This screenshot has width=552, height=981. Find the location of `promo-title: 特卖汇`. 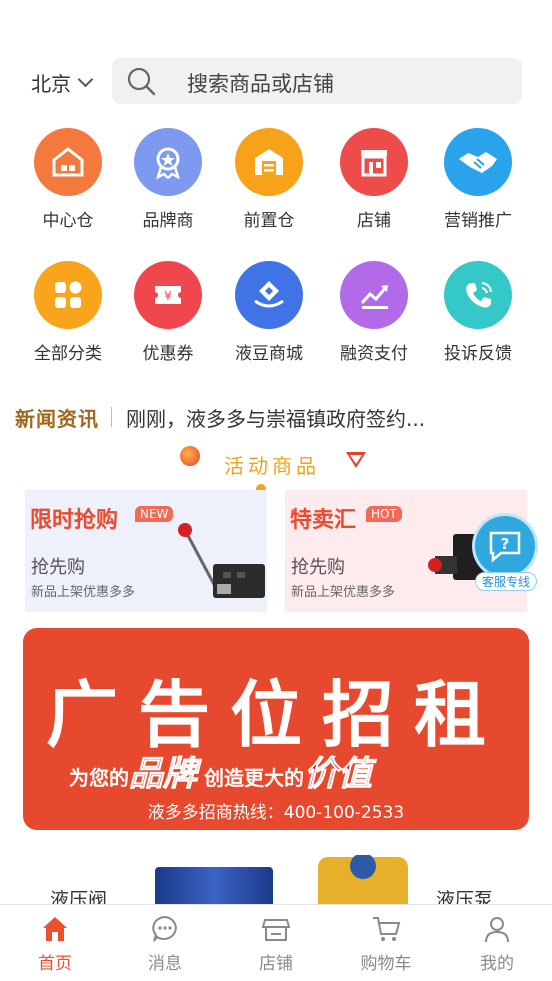

promo-title: 特卖汇 is located at coordinates (323, 520).